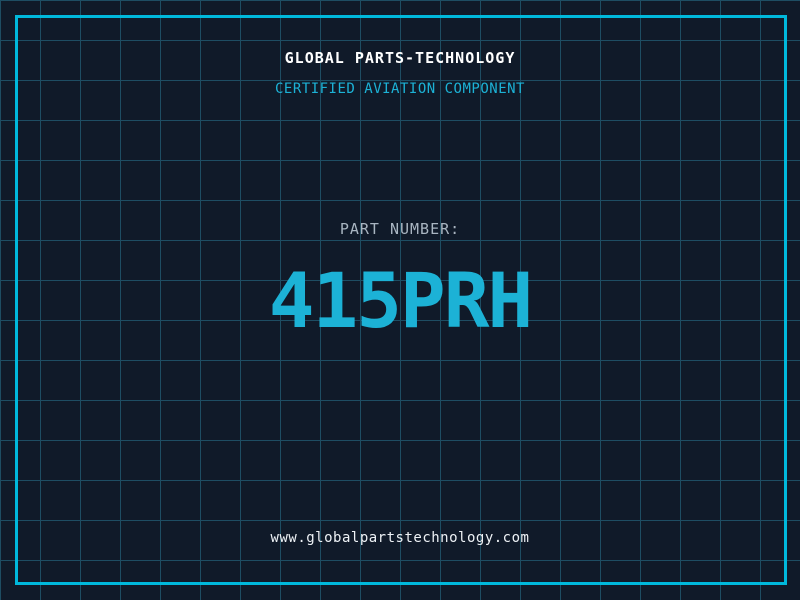 The height and width of the screenshot is (600, 800). Describe the element at coordinates (400, 229) in the screenshot. I see `part-number-label: PART NUMBER:` at that location.